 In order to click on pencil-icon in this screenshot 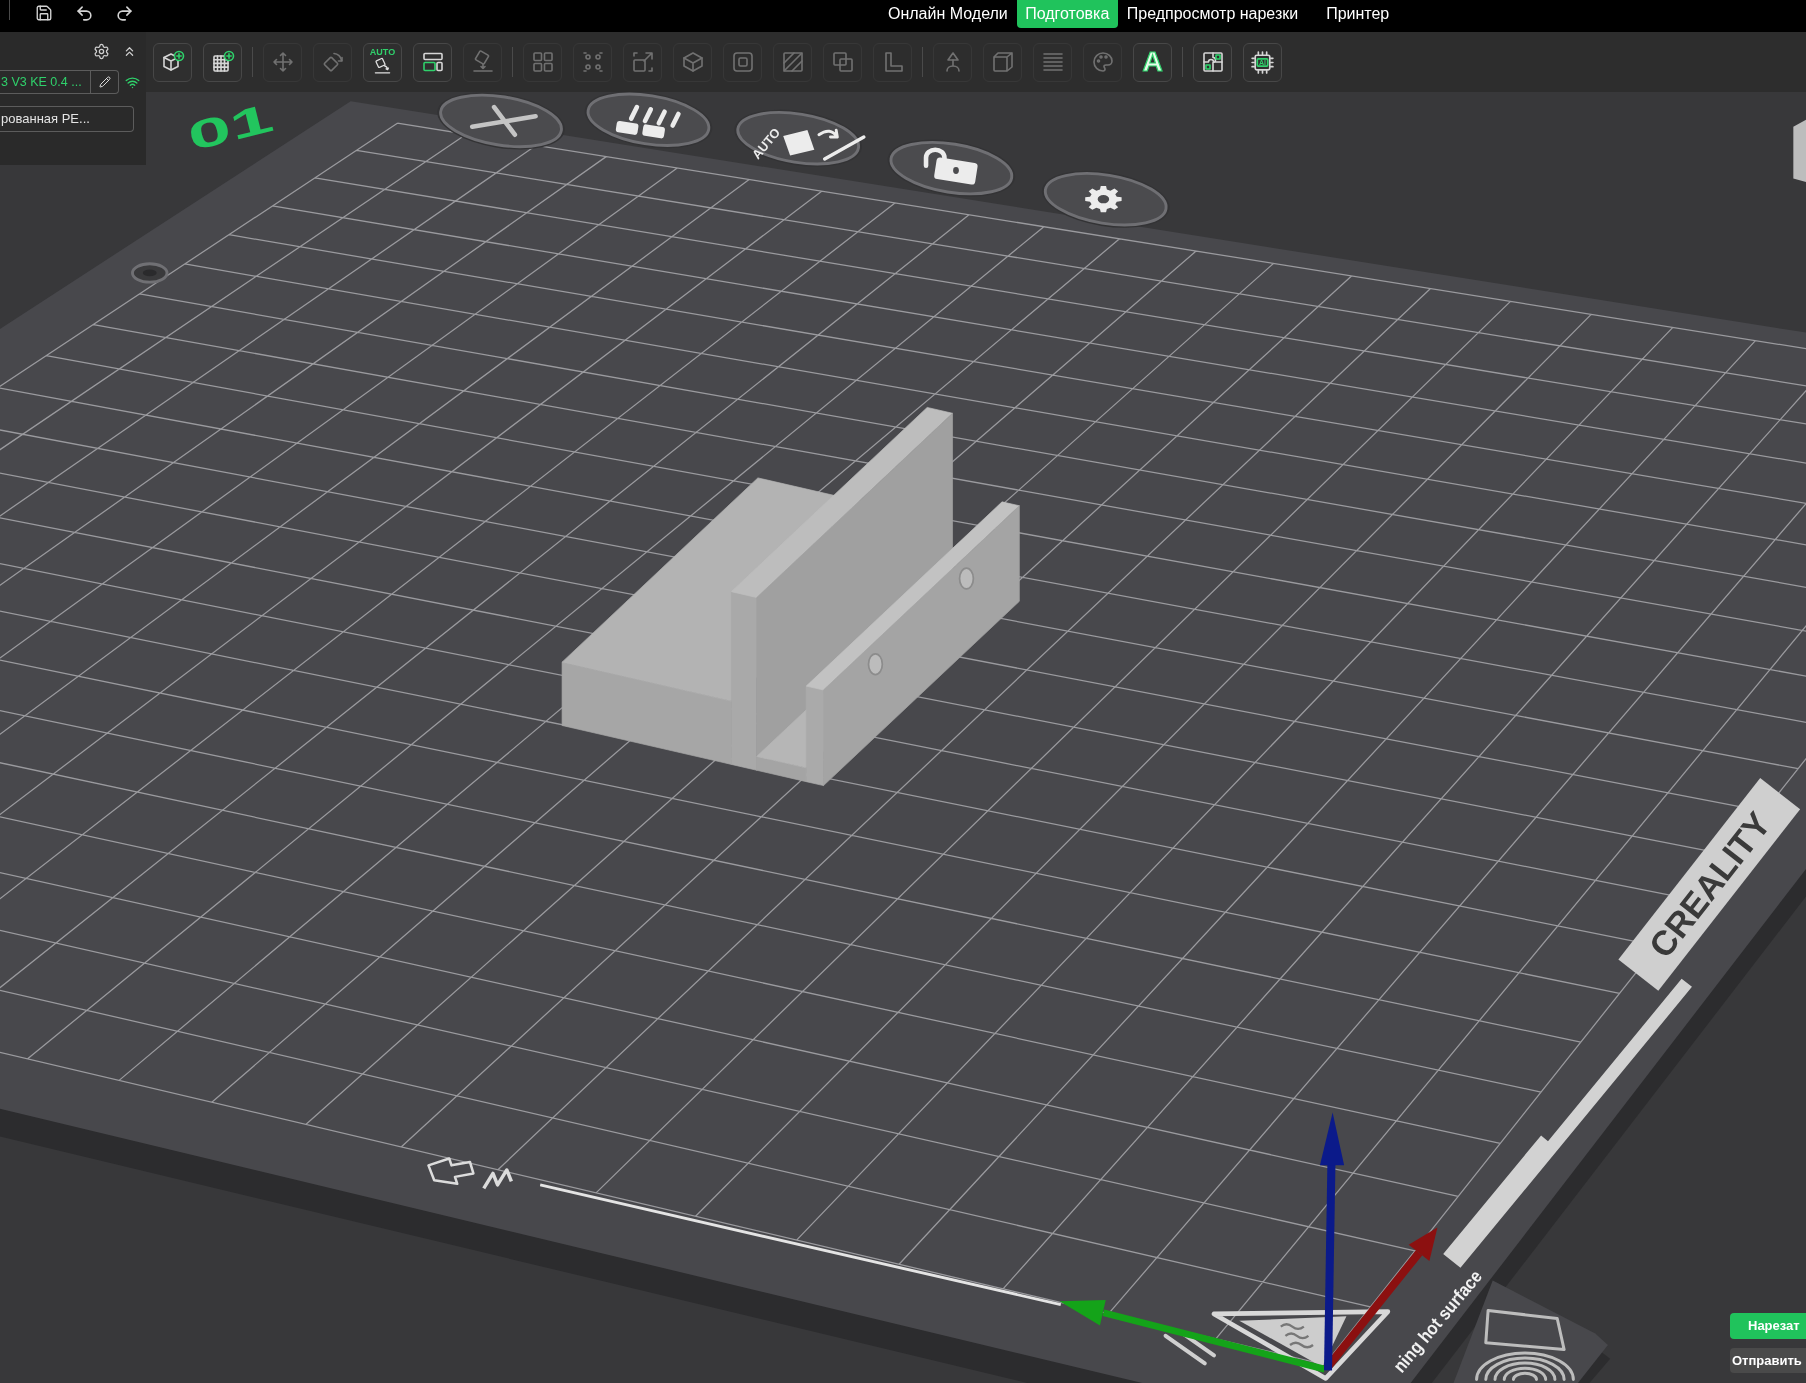, I will do `click(104, 82)`.